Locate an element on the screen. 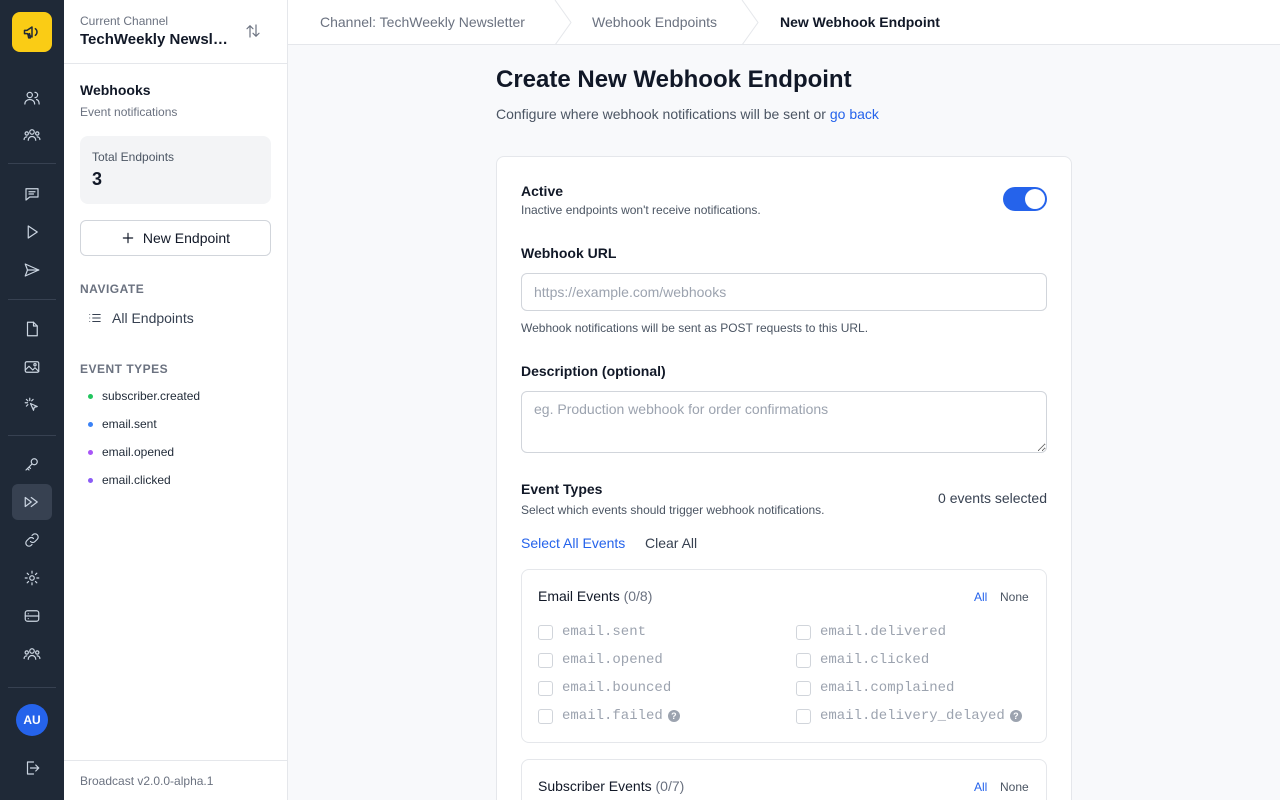  total-endpoints-card: Total Endpoints 3 is located at coordinates (175, 170).